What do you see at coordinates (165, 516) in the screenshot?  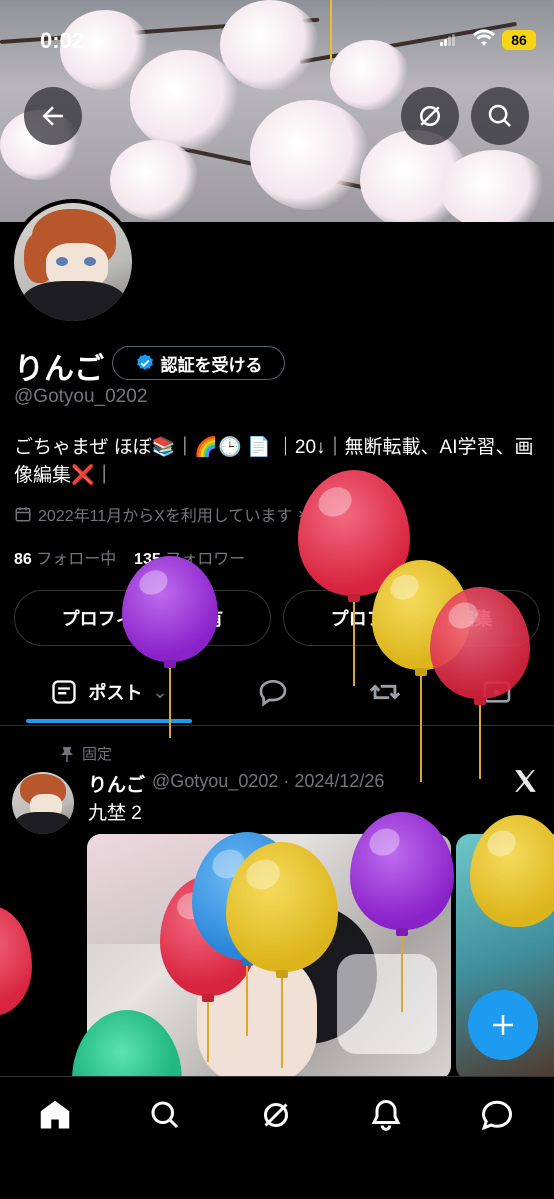 I see `joined-label: 2022年11月からXを利用しています` at bounding box center [165, 516].